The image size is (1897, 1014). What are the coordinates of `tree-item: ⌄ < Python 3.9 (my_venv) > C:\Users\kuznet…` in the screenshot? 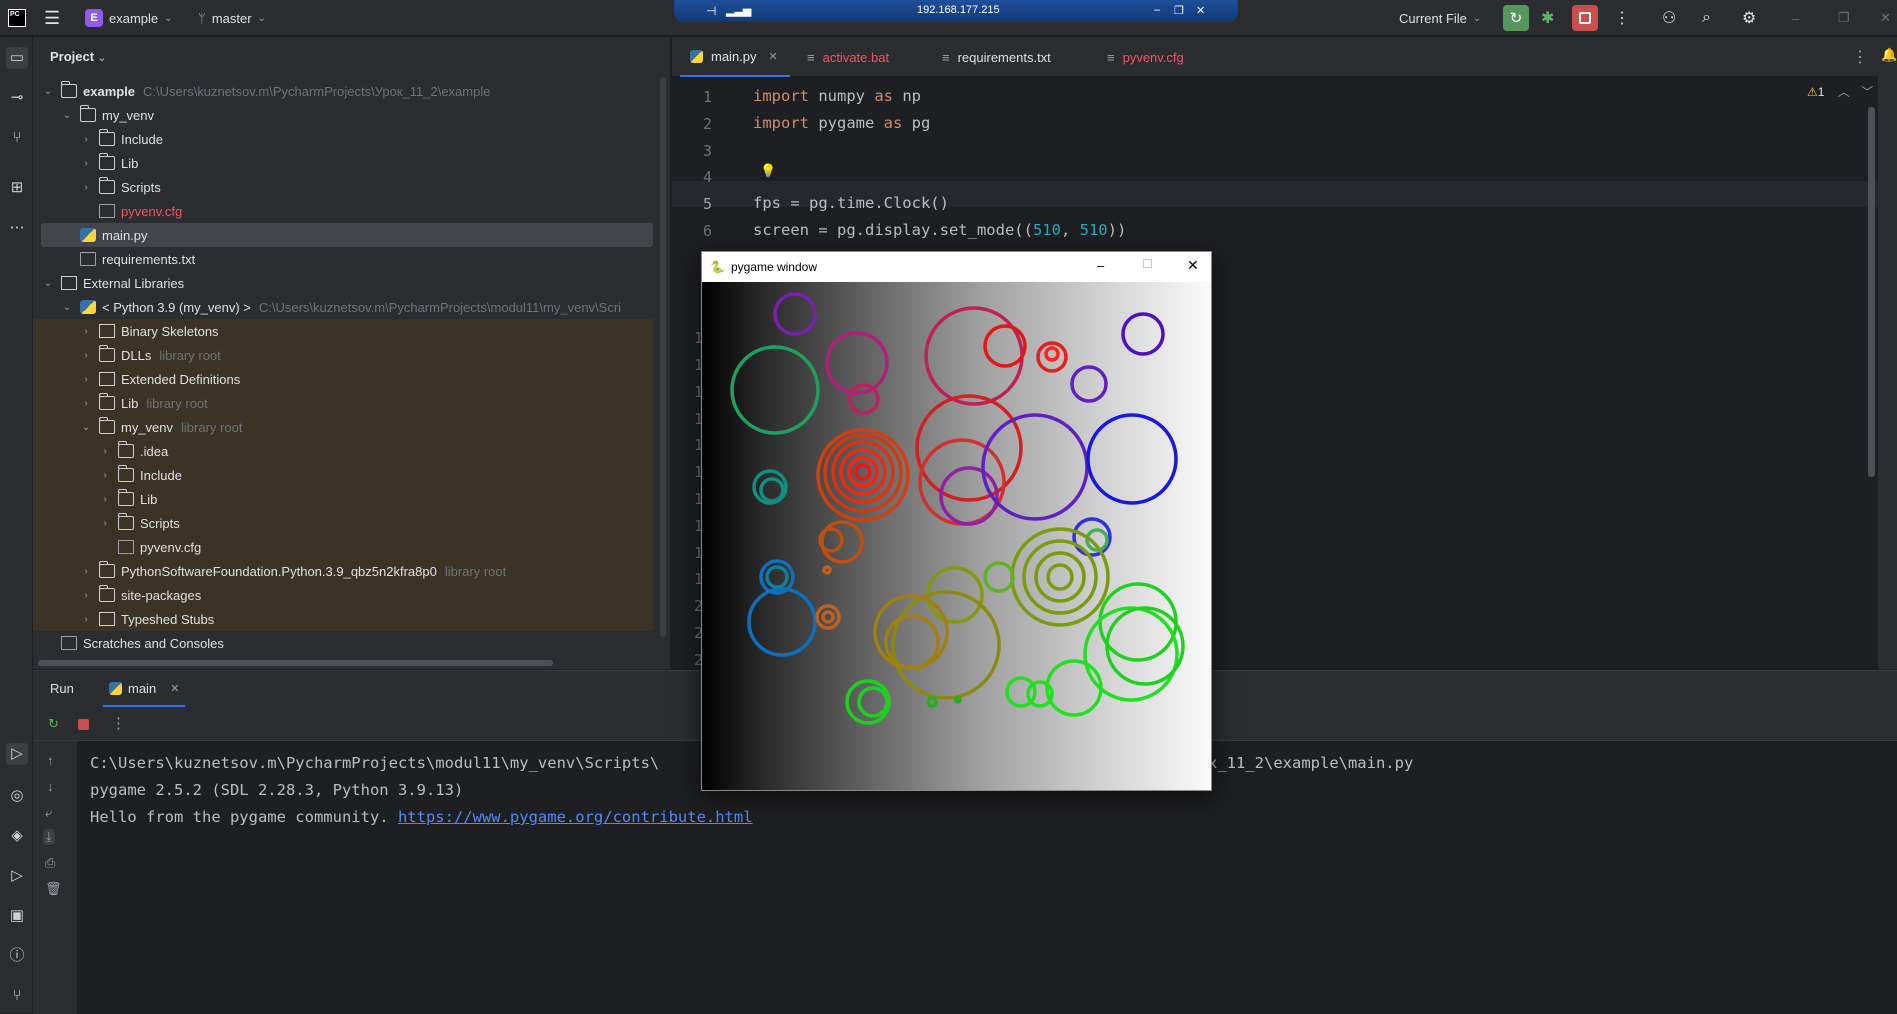 It's located at (343, 307).